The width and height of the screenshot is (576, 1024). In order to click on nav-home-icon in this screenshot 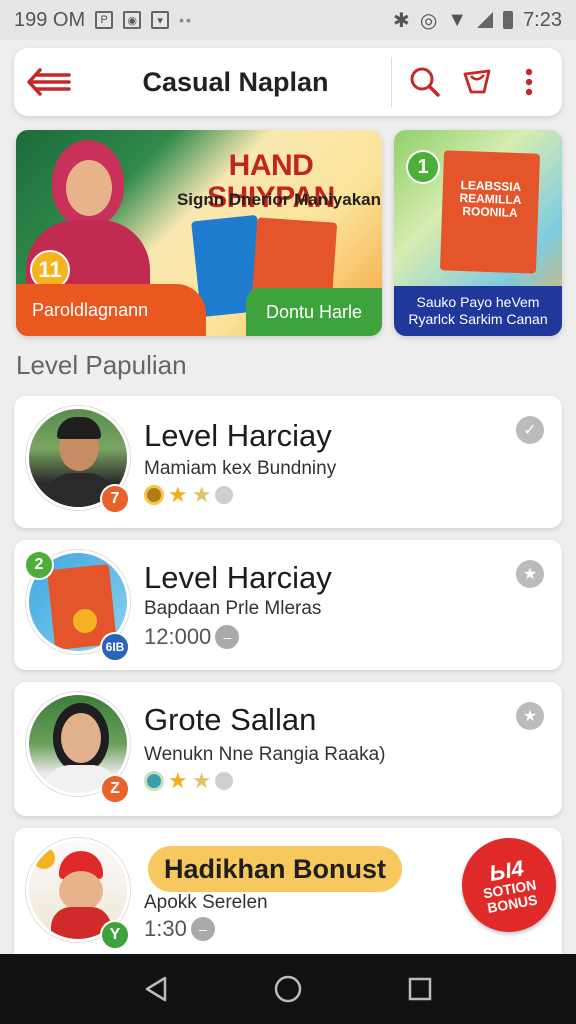, I will do `click(288, 989)`.